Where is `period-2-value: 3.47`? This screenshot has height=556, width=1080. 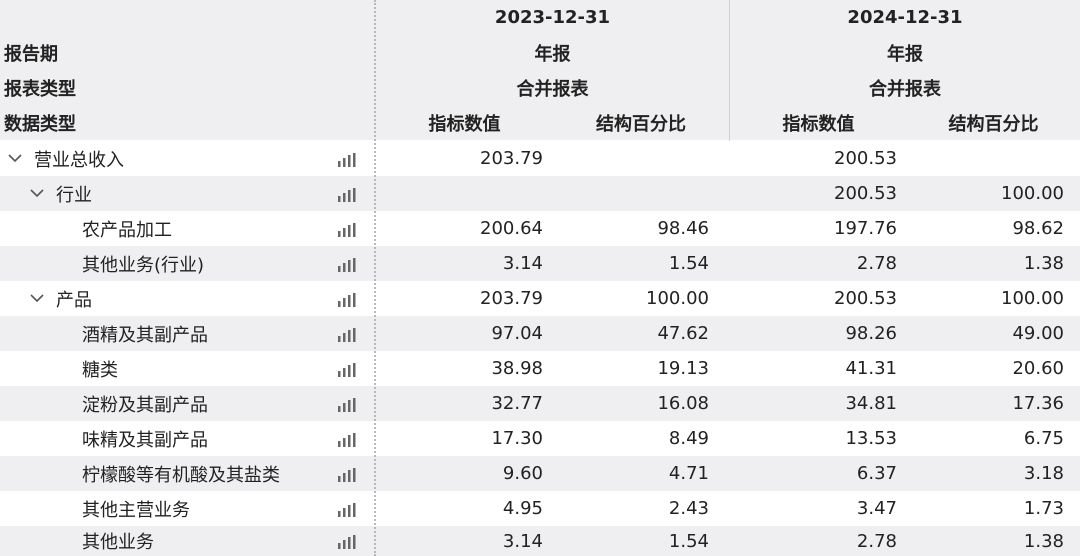 period-2-value: 3.47 is located at coordinates (876, 508).